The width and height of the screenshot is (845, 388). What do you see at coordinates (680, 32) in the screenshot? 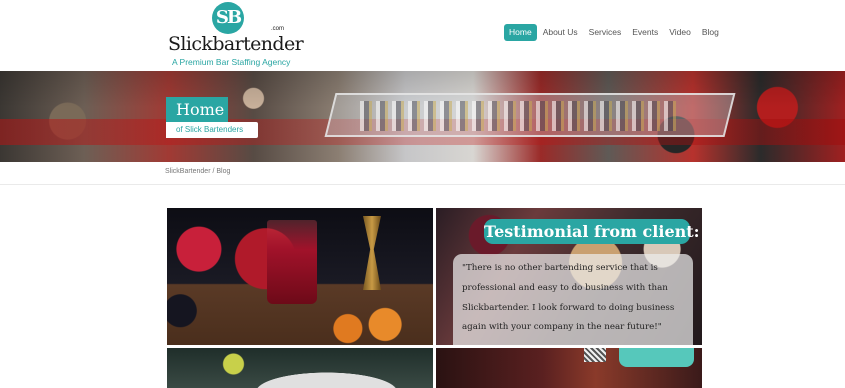
I see `nav-video: Video` at bounding box center [680, 32].